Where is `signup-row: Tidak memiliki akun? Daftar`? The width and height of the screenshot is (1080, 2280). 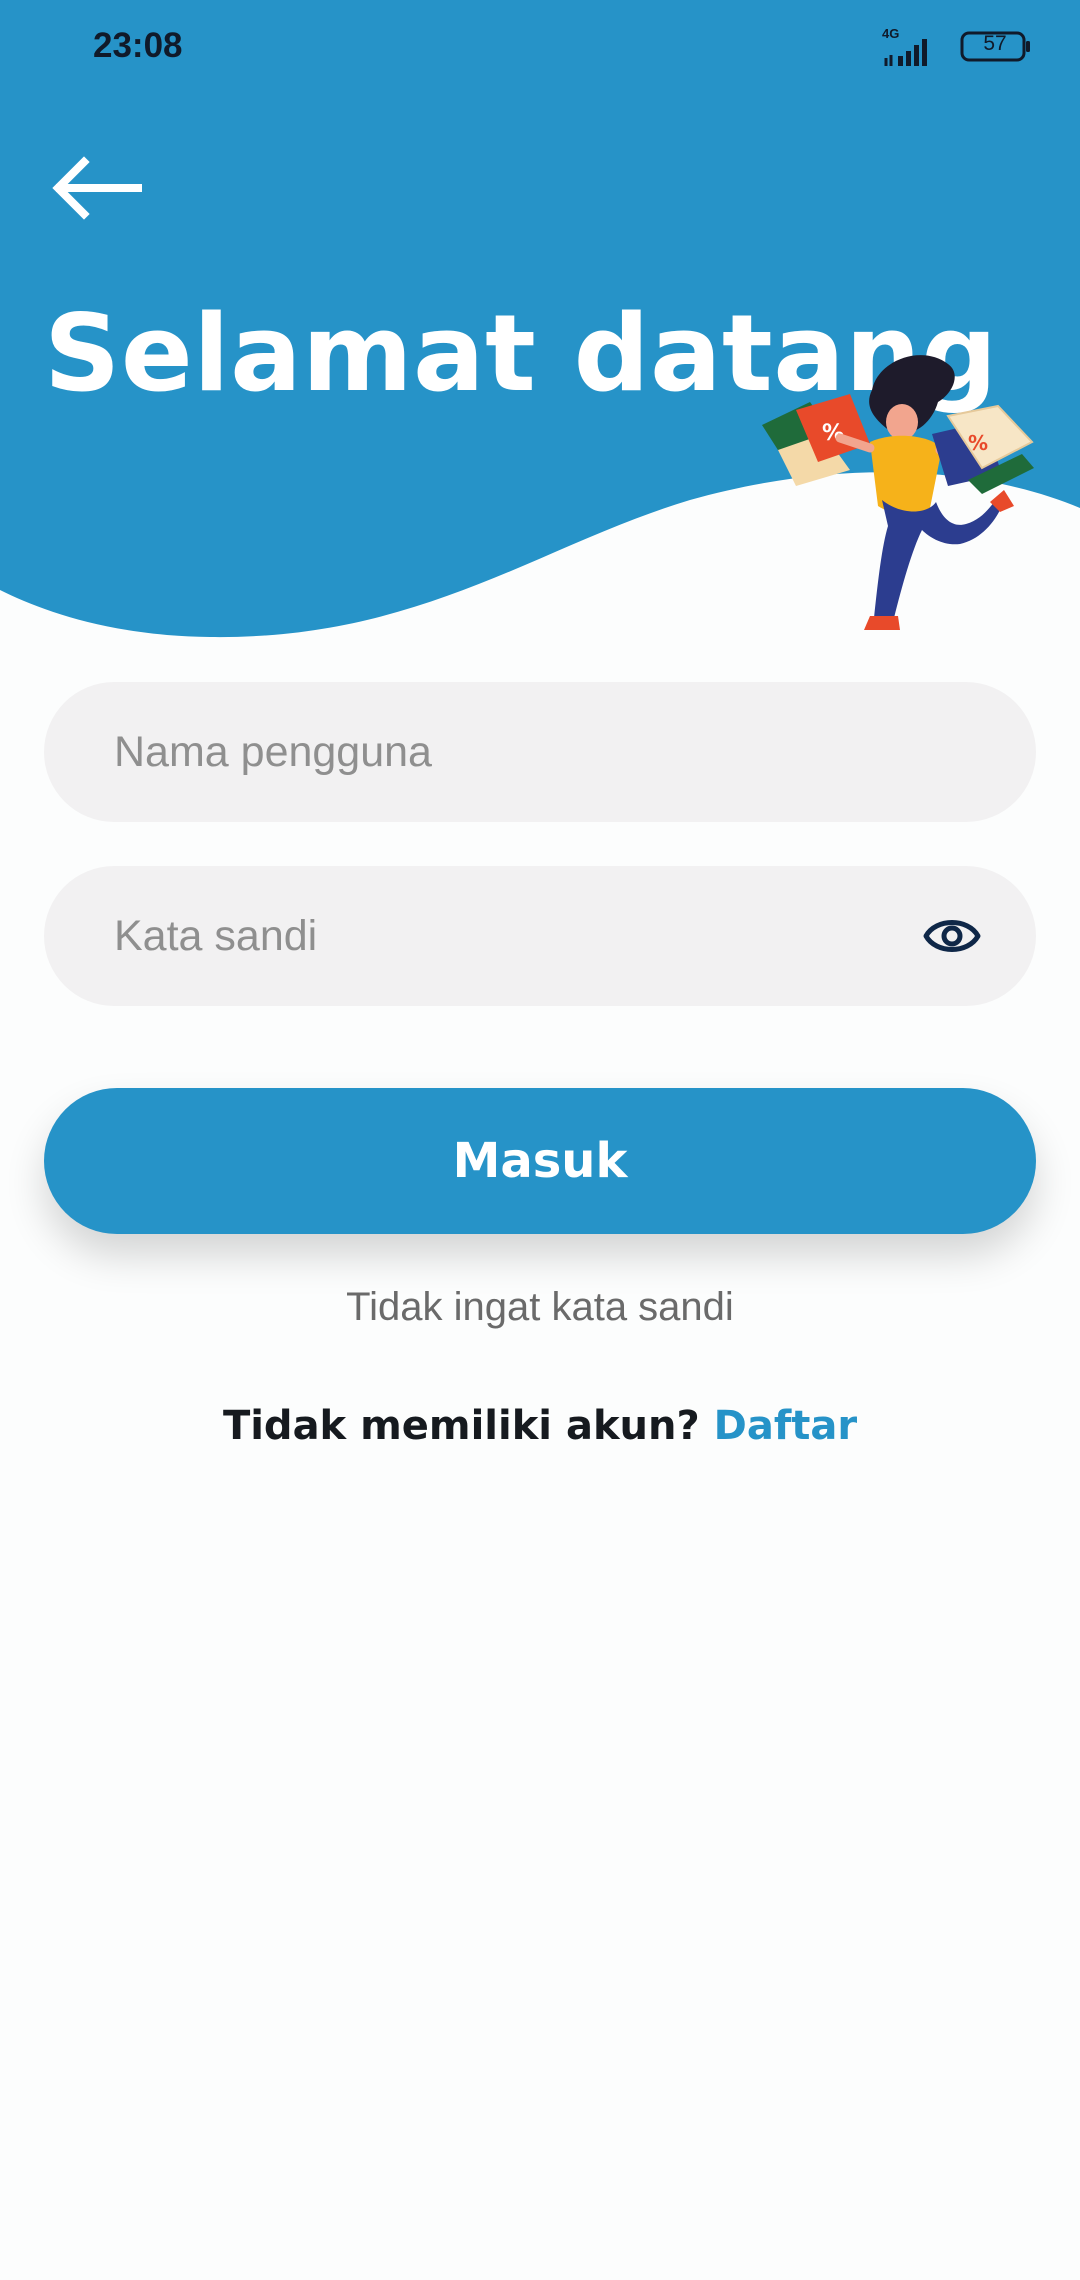
signup-row: Tidak memiliki akun? Daftar is located at coordinates (540, 1426).